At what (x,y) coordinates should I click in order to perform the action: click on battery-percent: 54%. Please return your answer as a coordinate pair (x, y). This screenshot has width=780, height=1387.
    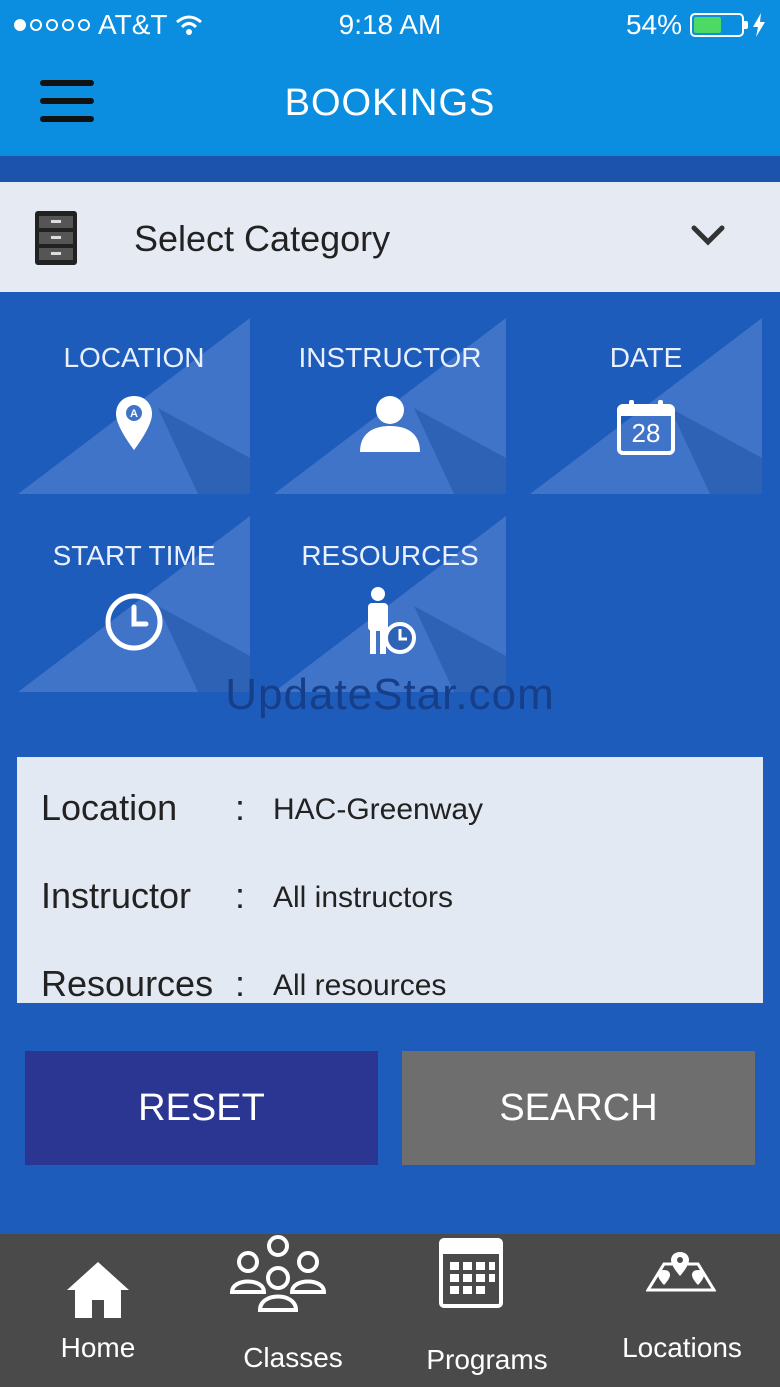
    Looking at the image, I should click on (653, 24).